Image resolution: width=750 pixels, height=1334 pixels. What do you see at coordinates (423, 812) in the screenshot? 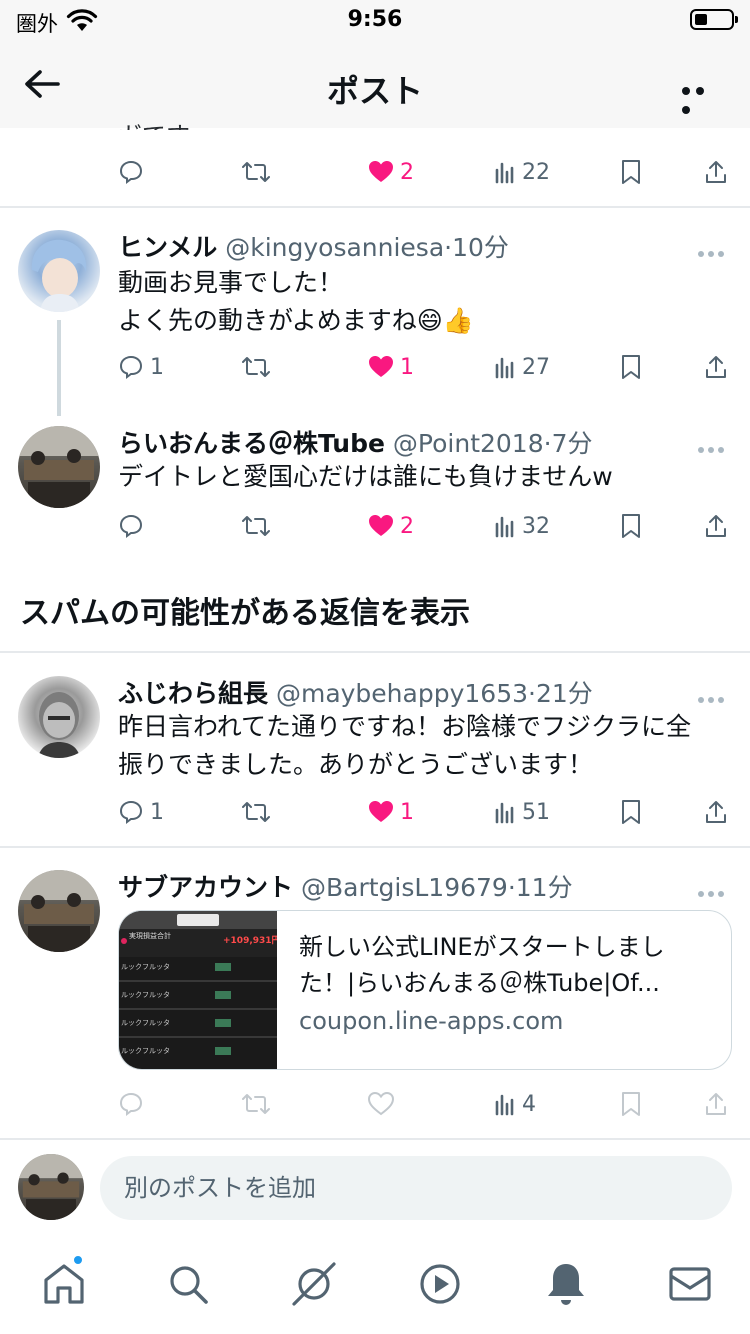
I see `action-bar: 1 1 51` at bounding box center [423, 812].